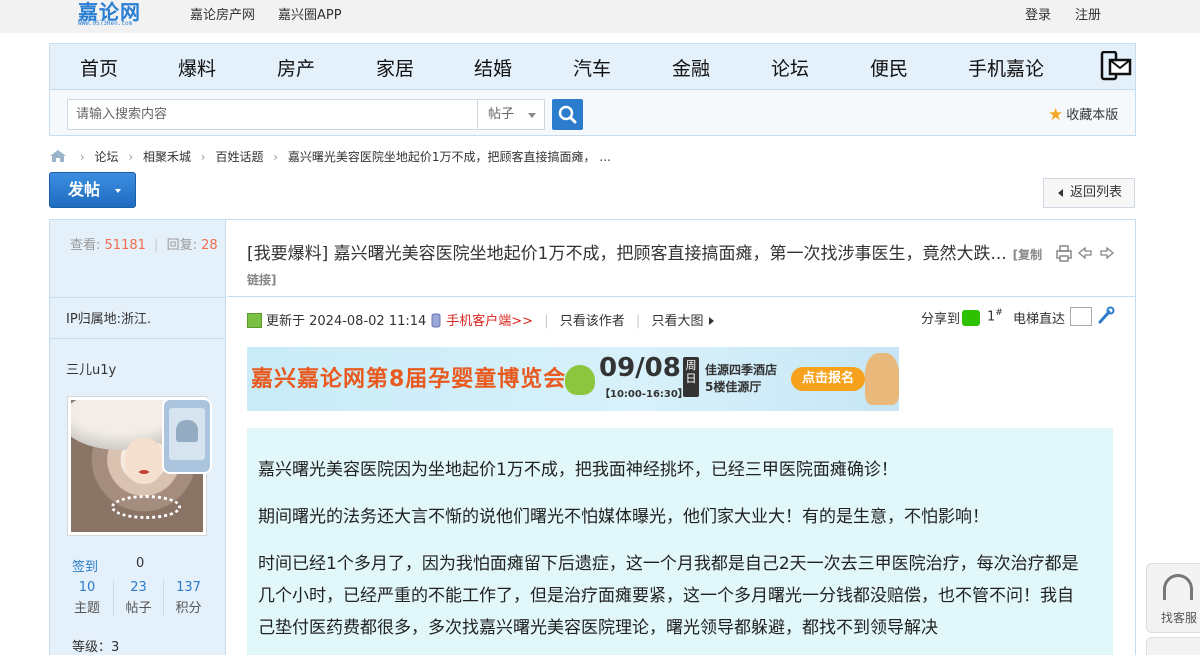 The width and height of the screenshot is (1200, 655). I want to click on banner-title: 嘉兴嘉论网第8届孕婴童博览会, so click(409, 379).